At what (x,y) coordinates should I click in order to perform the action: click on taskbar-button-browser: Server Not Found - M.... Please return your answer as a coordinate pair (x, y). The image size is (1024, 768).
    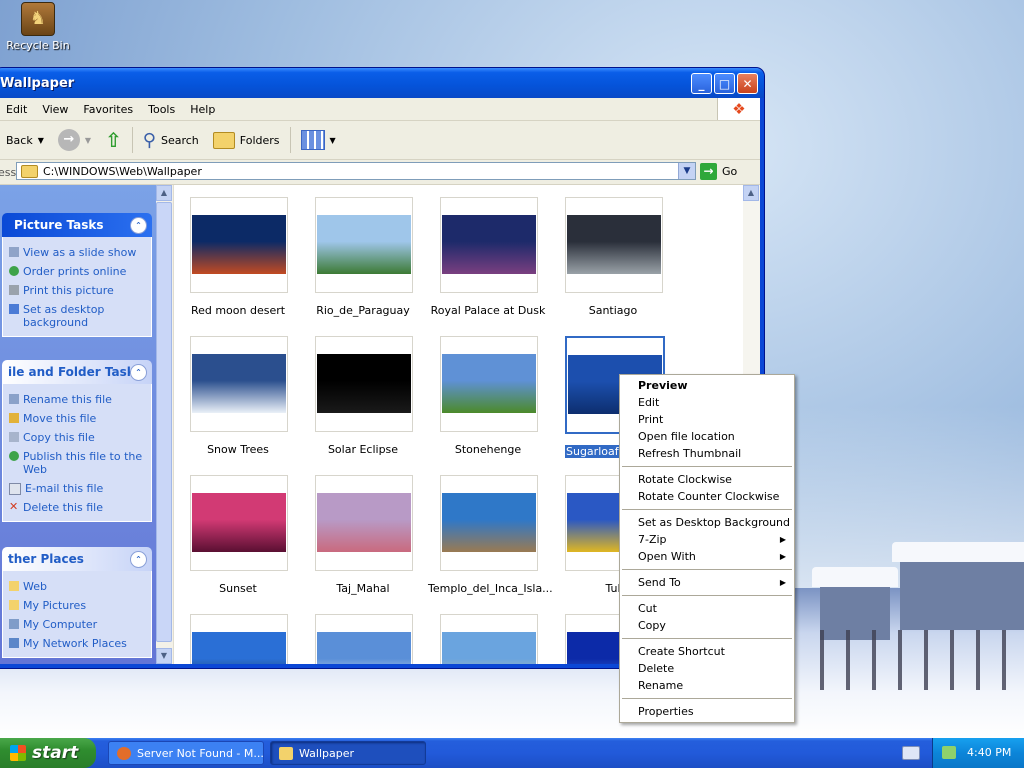
    Looking at the image, I should click on (186, 753).